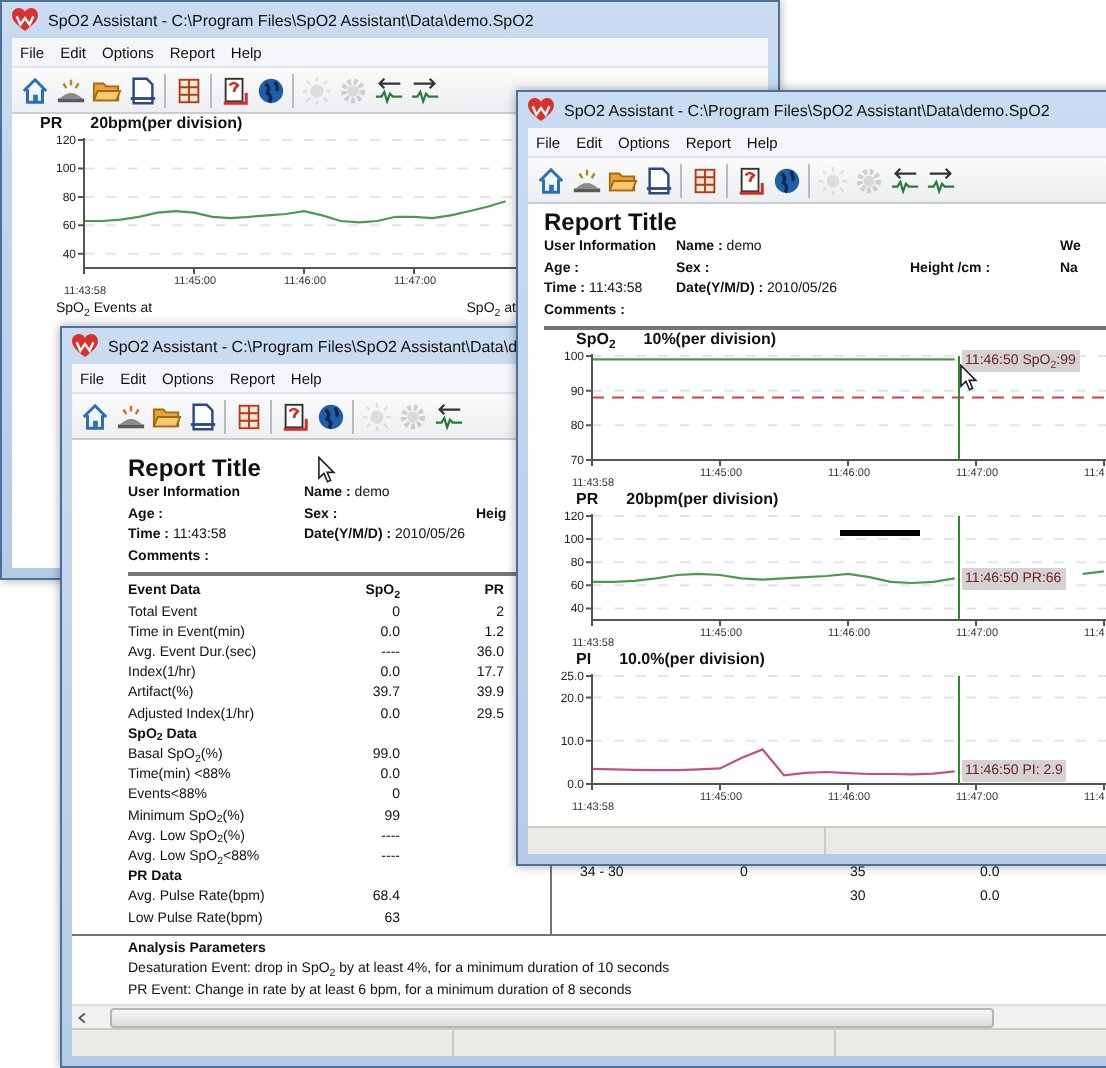 The height and width of the screenshot is (1068, 1106). Describe the element at coordinates (584, 660) in the screenshot. I see `chart-title: PI` at that location.